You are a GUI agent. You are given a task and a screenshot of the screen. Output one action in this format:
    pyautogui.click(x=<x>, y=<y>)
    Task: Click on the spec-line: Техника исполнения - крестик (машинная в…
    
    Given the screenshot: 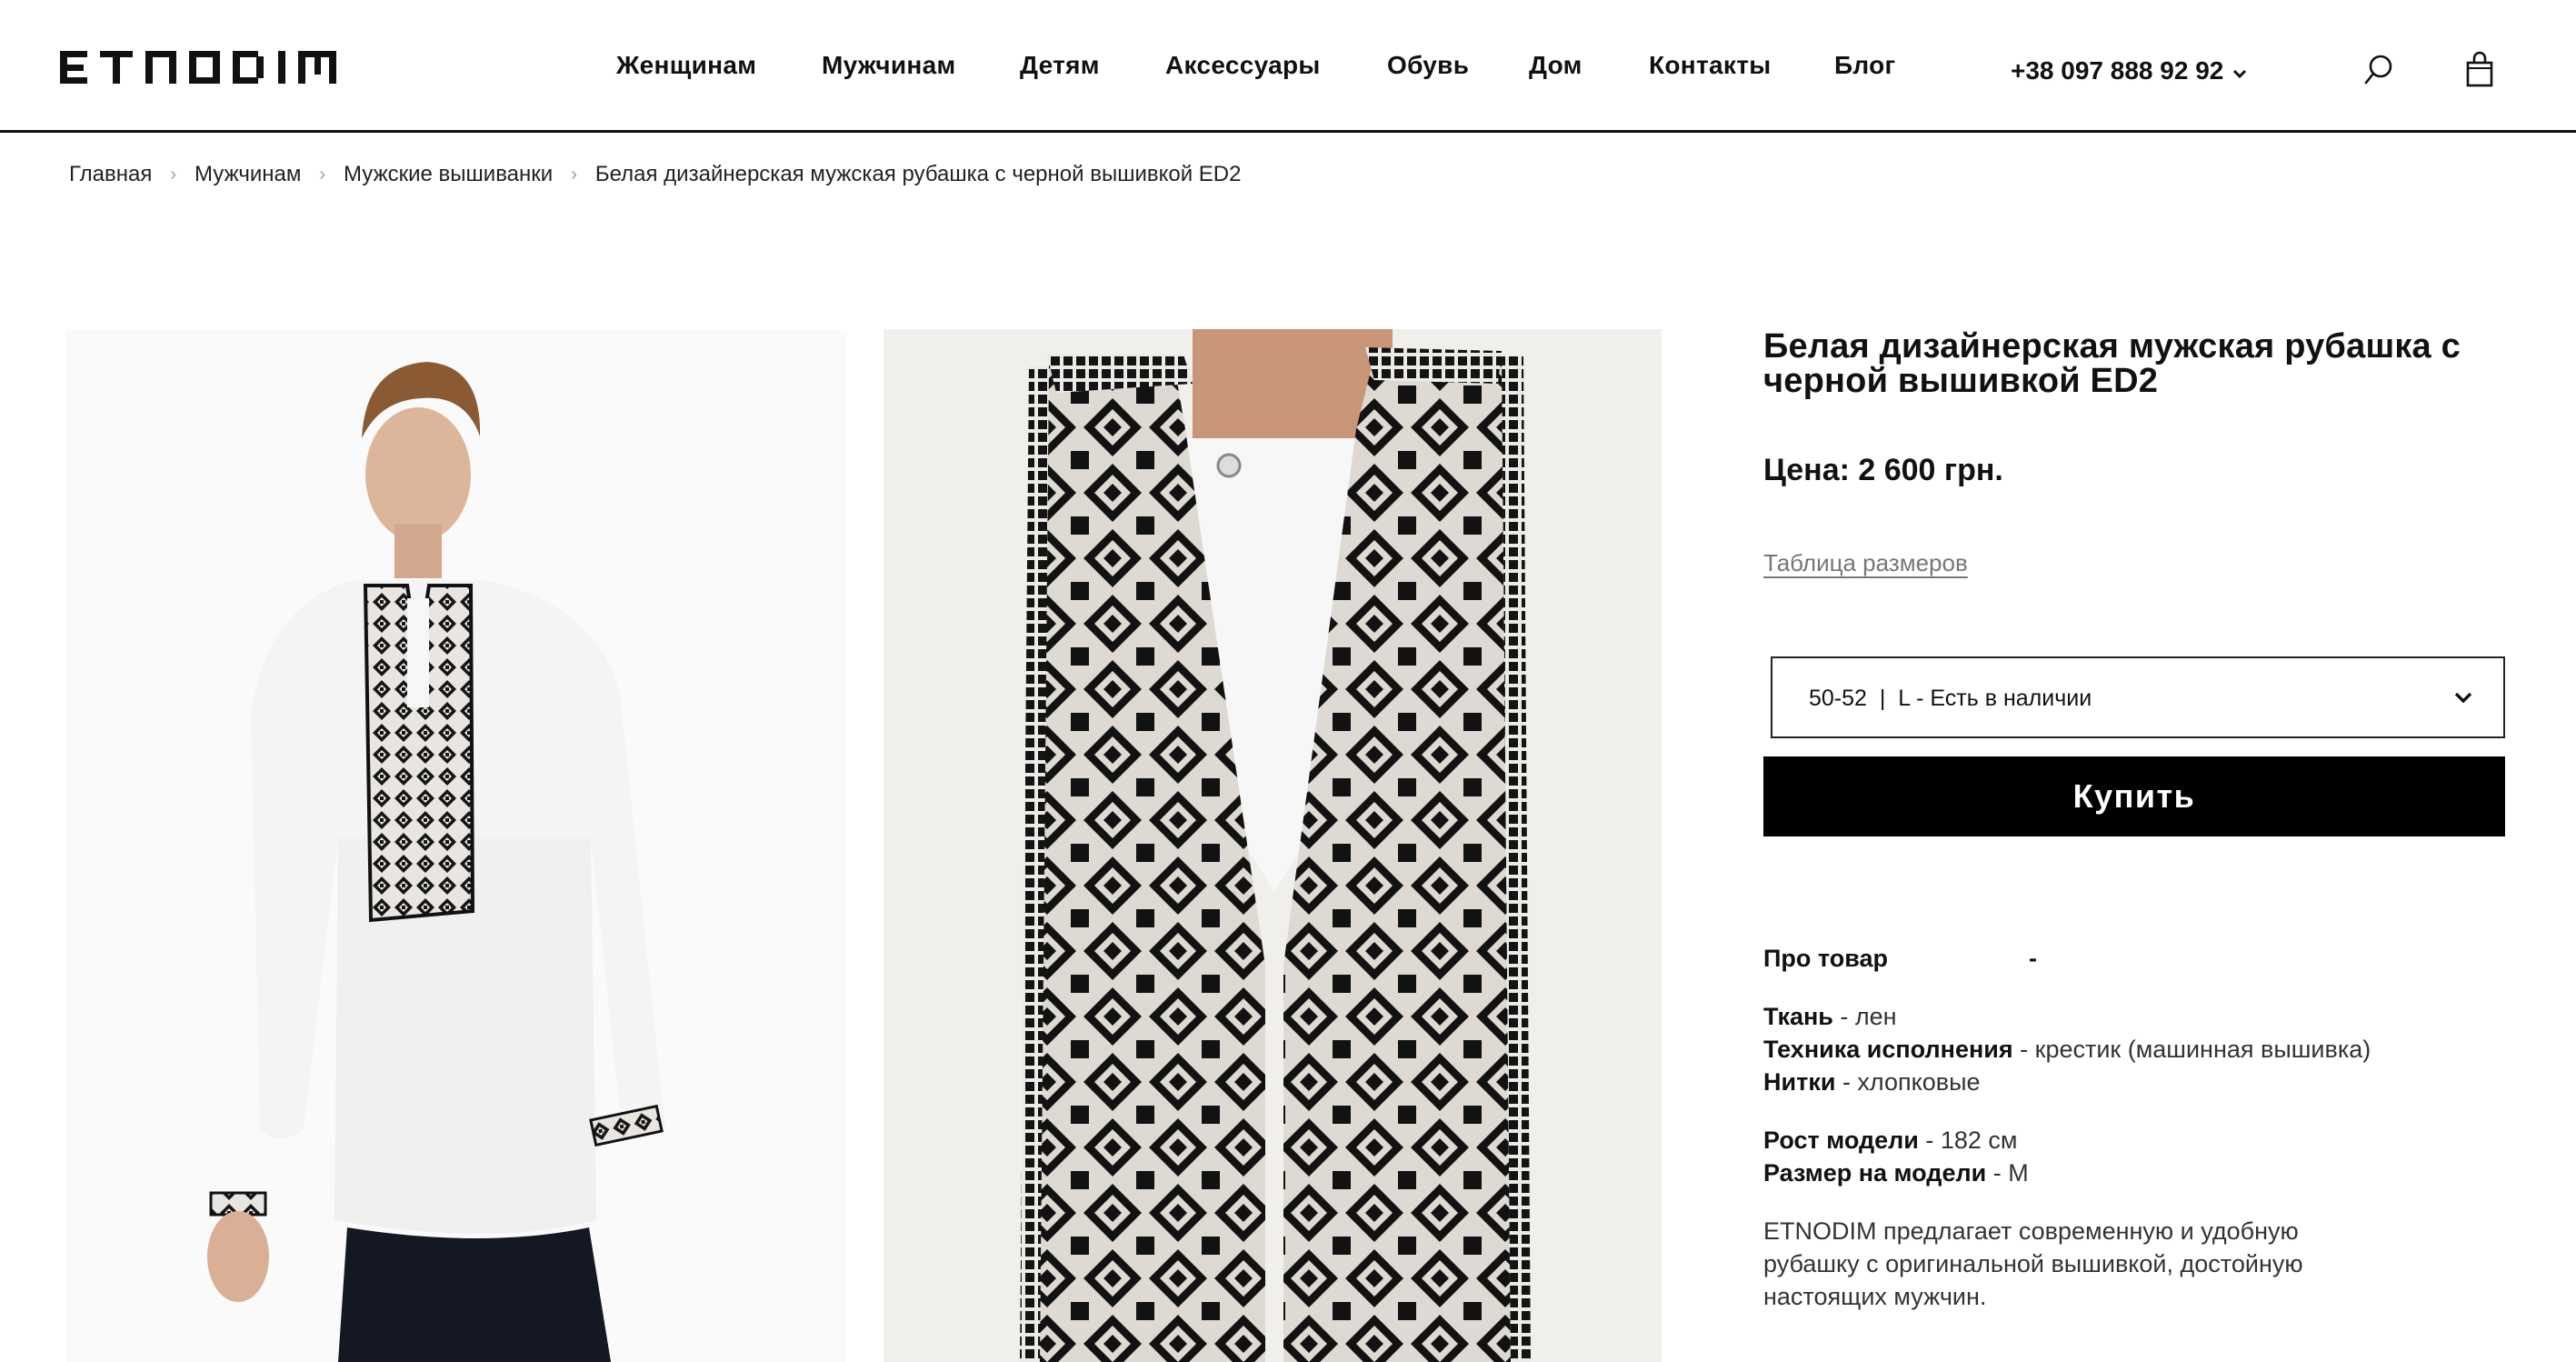 What is the action you would take?
    pyautogui.click(x=2136, y=1049)
    